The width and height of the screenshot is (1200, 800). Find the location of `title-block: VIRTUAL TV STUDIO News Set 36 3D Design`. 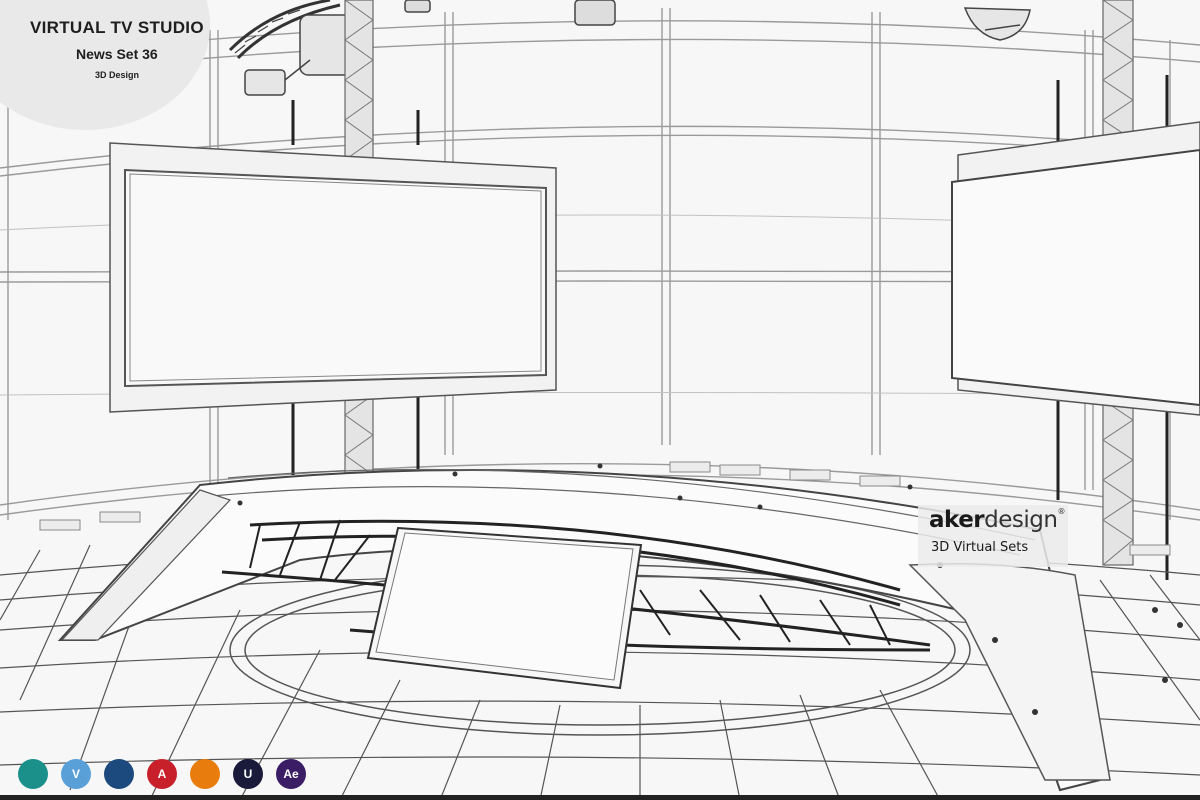

title-block: VIRTUAL TV STUDIO News Set 36 3D Design is located at coordinates (115, 65).